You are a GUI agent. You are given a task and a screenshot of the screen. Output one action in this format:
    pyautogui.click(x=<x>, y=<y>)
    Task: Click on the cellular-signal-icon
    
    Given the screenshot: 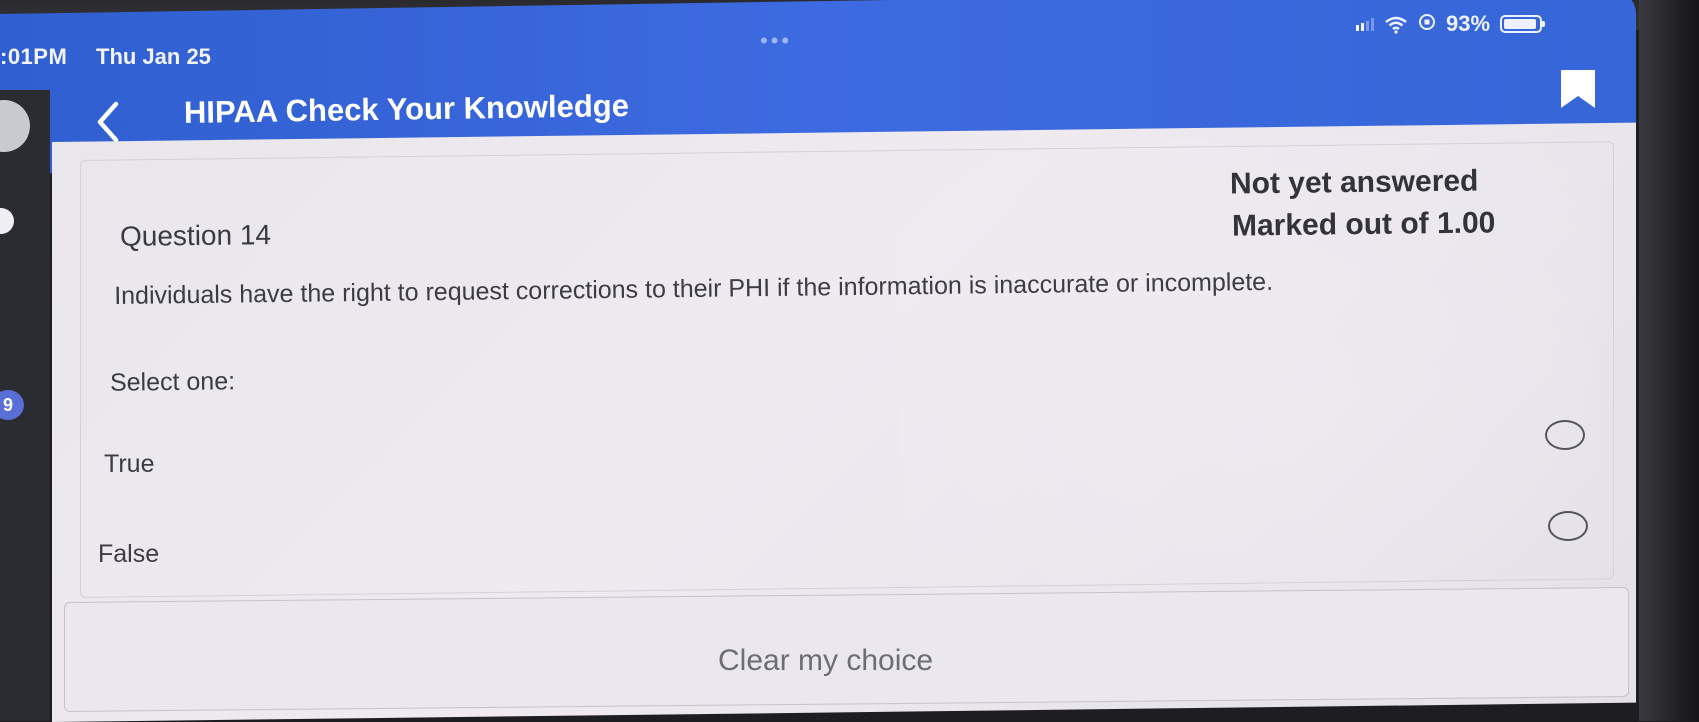 What is the action you would take?
    pyautogui.click(x=1365, y=24)
    